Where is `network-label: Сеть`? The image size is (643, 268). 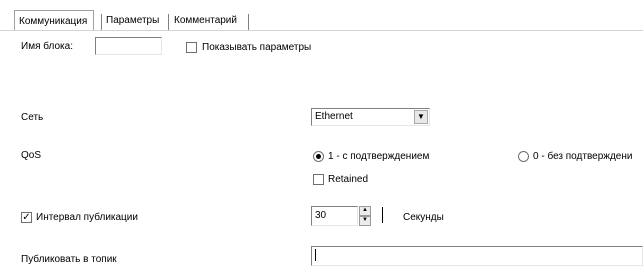 network-label: Сеть is located at coordinates (32, 117).